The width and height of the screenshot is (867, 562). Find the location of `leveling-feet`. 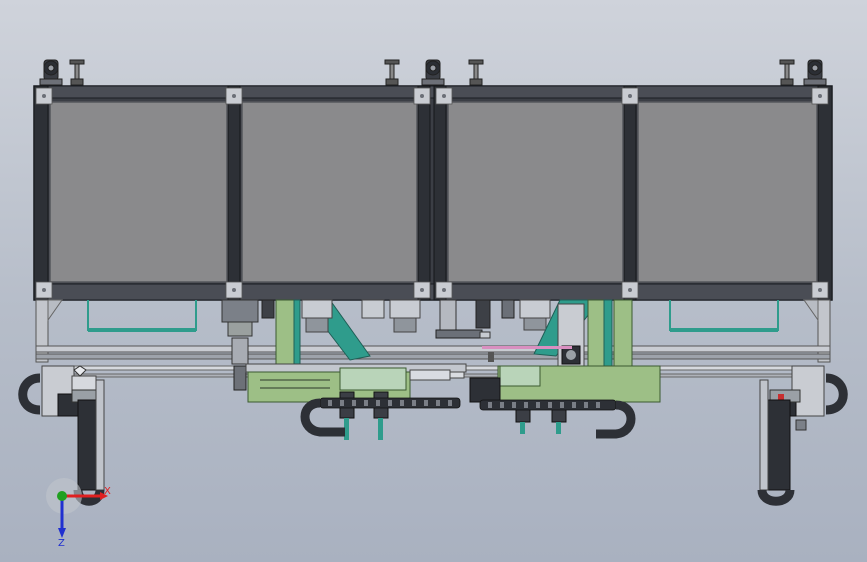

leveling-feet is located at coordinates (433, 72).